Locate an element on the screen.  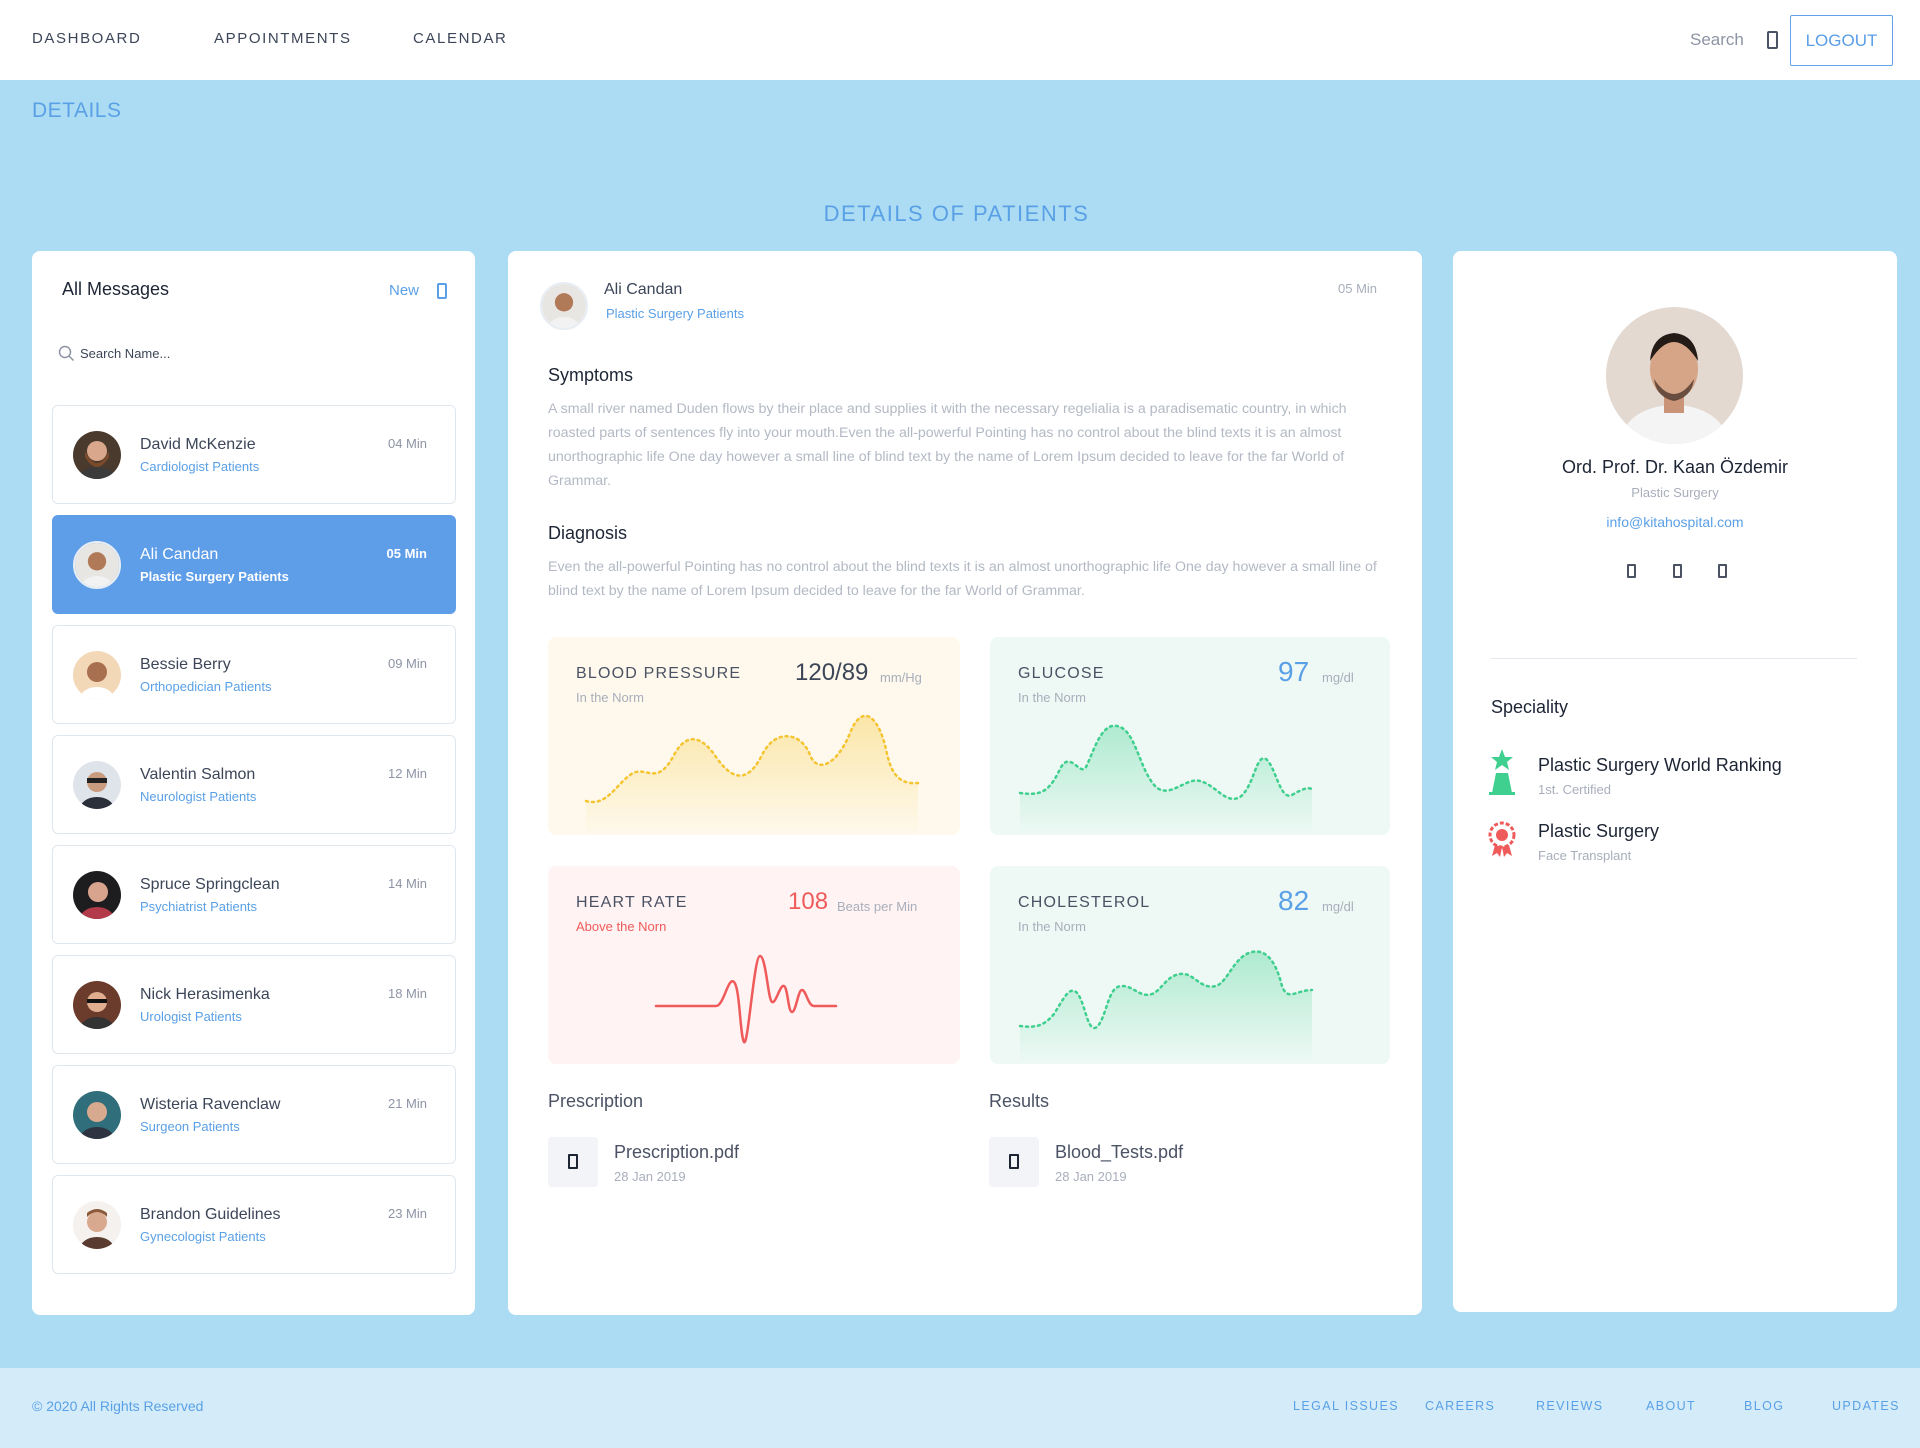
search-name-input is located at coordinates (260, 353).